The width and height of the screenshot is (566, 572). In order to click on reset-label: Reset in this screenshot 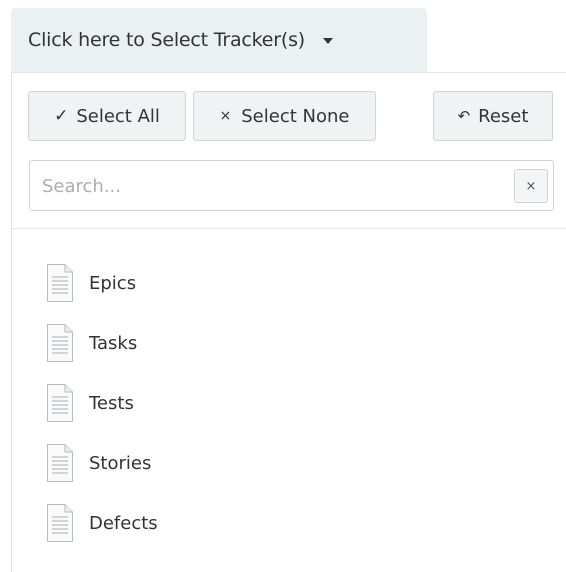, I will do `click(503, 116)`.